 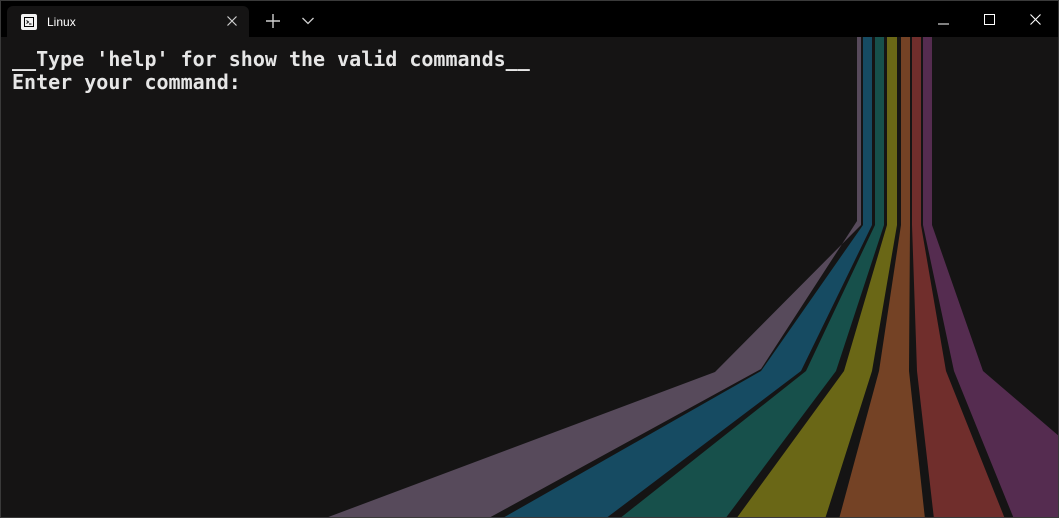 I want to click on minimize-button, so click(x=943, y=19).